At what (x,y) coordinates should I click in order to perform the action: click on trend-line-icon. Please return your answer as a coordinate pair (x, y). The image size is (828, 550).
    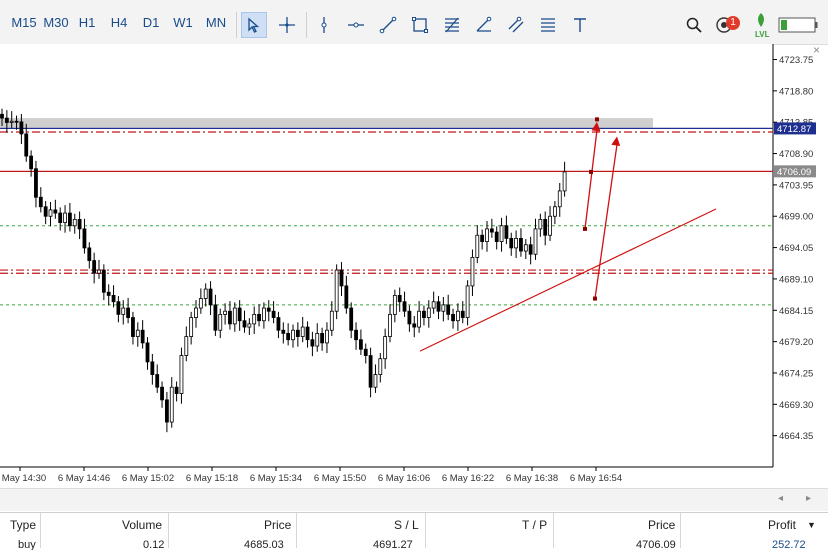
    Looking at the image, I should click on (388, 25).